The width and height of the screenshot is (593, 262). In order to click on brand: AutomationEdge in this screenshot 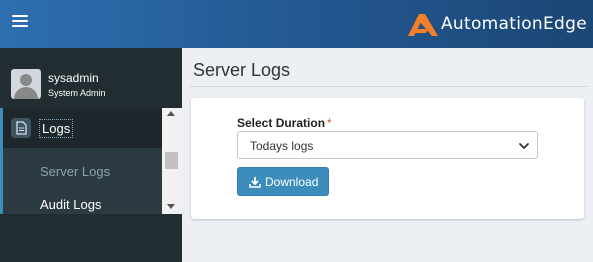, I will do `click(496, 24)`.